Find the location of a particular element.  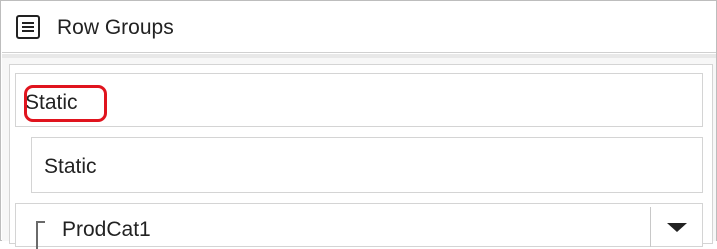

bracket-icon is located at coordinates (40, 235).